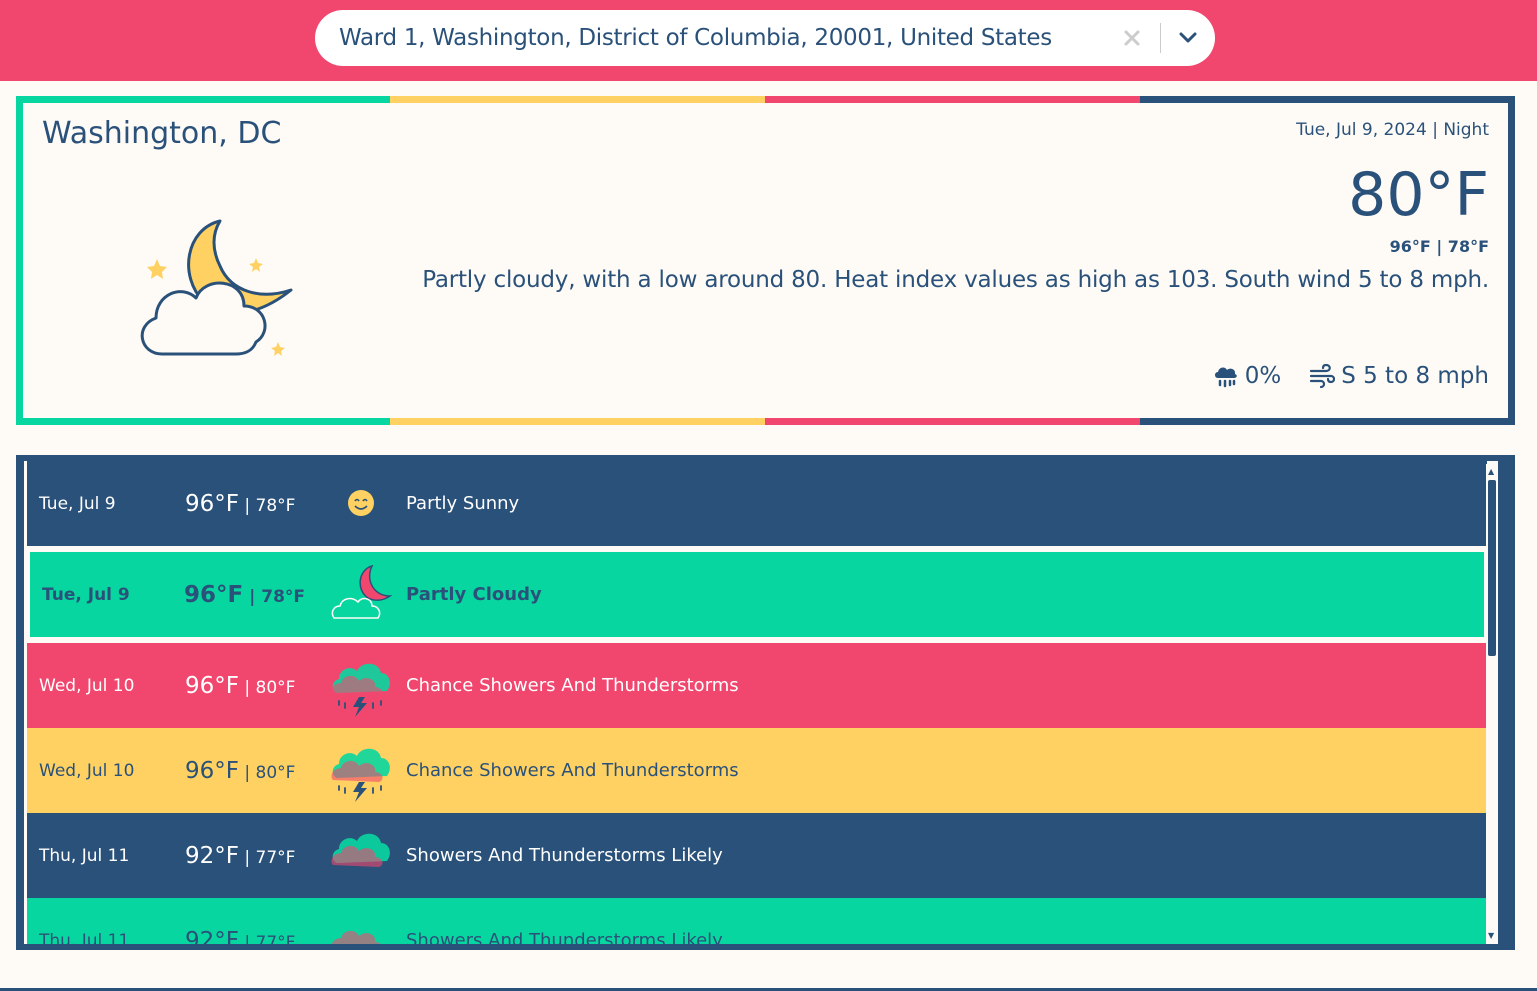  What do you see at coordinates (216, 287) in the screenshot?
I see `moon-cloud-stars-icon` at bounding box center [216, 287].